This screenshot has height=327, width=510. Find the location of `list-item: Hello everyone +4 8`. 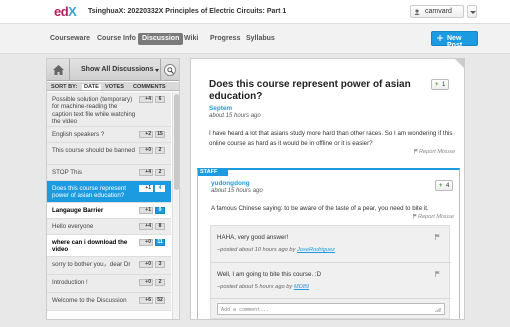

list-item: Hello everyone +4 8 is located at coordinates (109, 227).